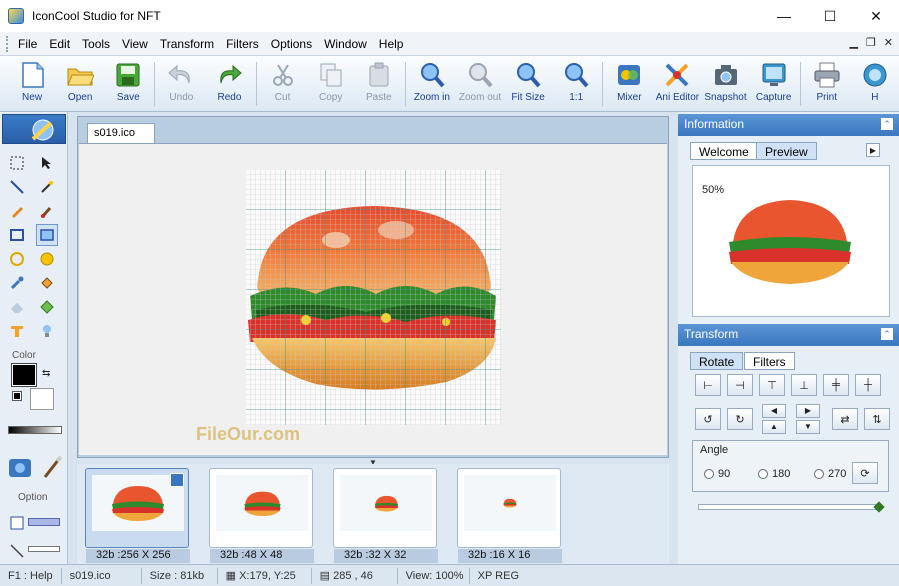  What do you see at coordinates (830, 16) in the screenshot?
I see `maximize-button: ☐` at bounding box center [830, 16].